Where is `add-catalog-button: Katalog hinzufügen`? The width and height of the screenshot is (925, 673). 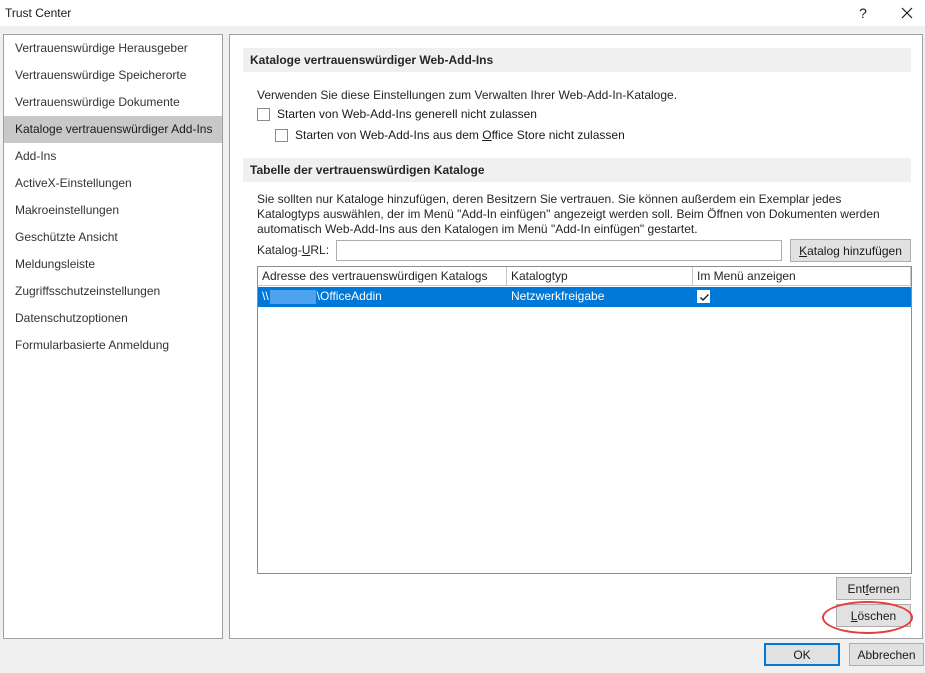
add-catalog-button: Katalog hinzufügen is located at coordinates (850, 250).